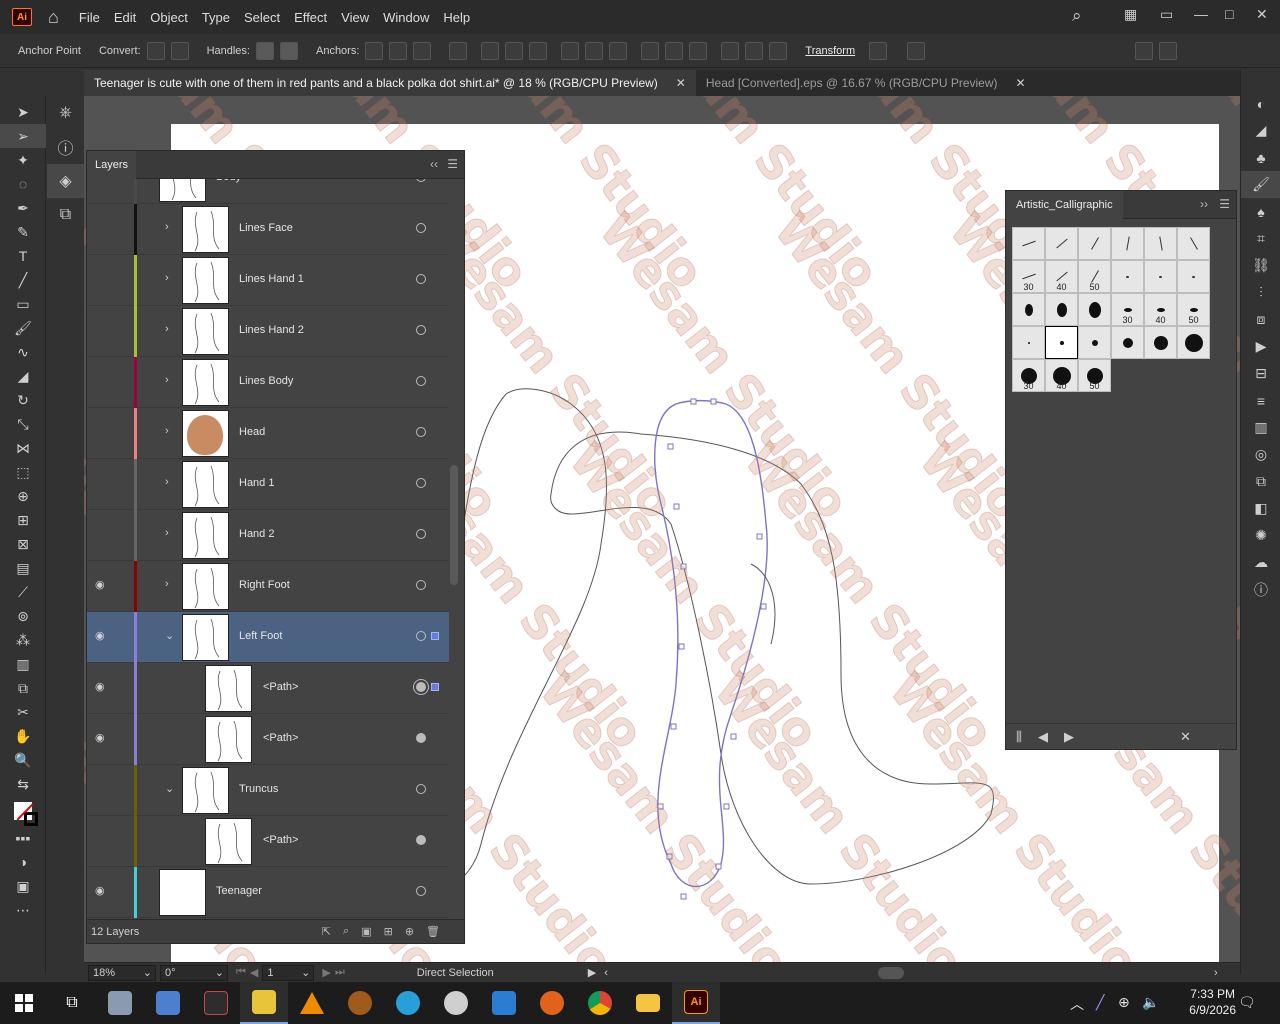 This screenshot has width=1280, height=1024. I want to click on layer-row: ◉ › Right Foot, so click(268, 586).